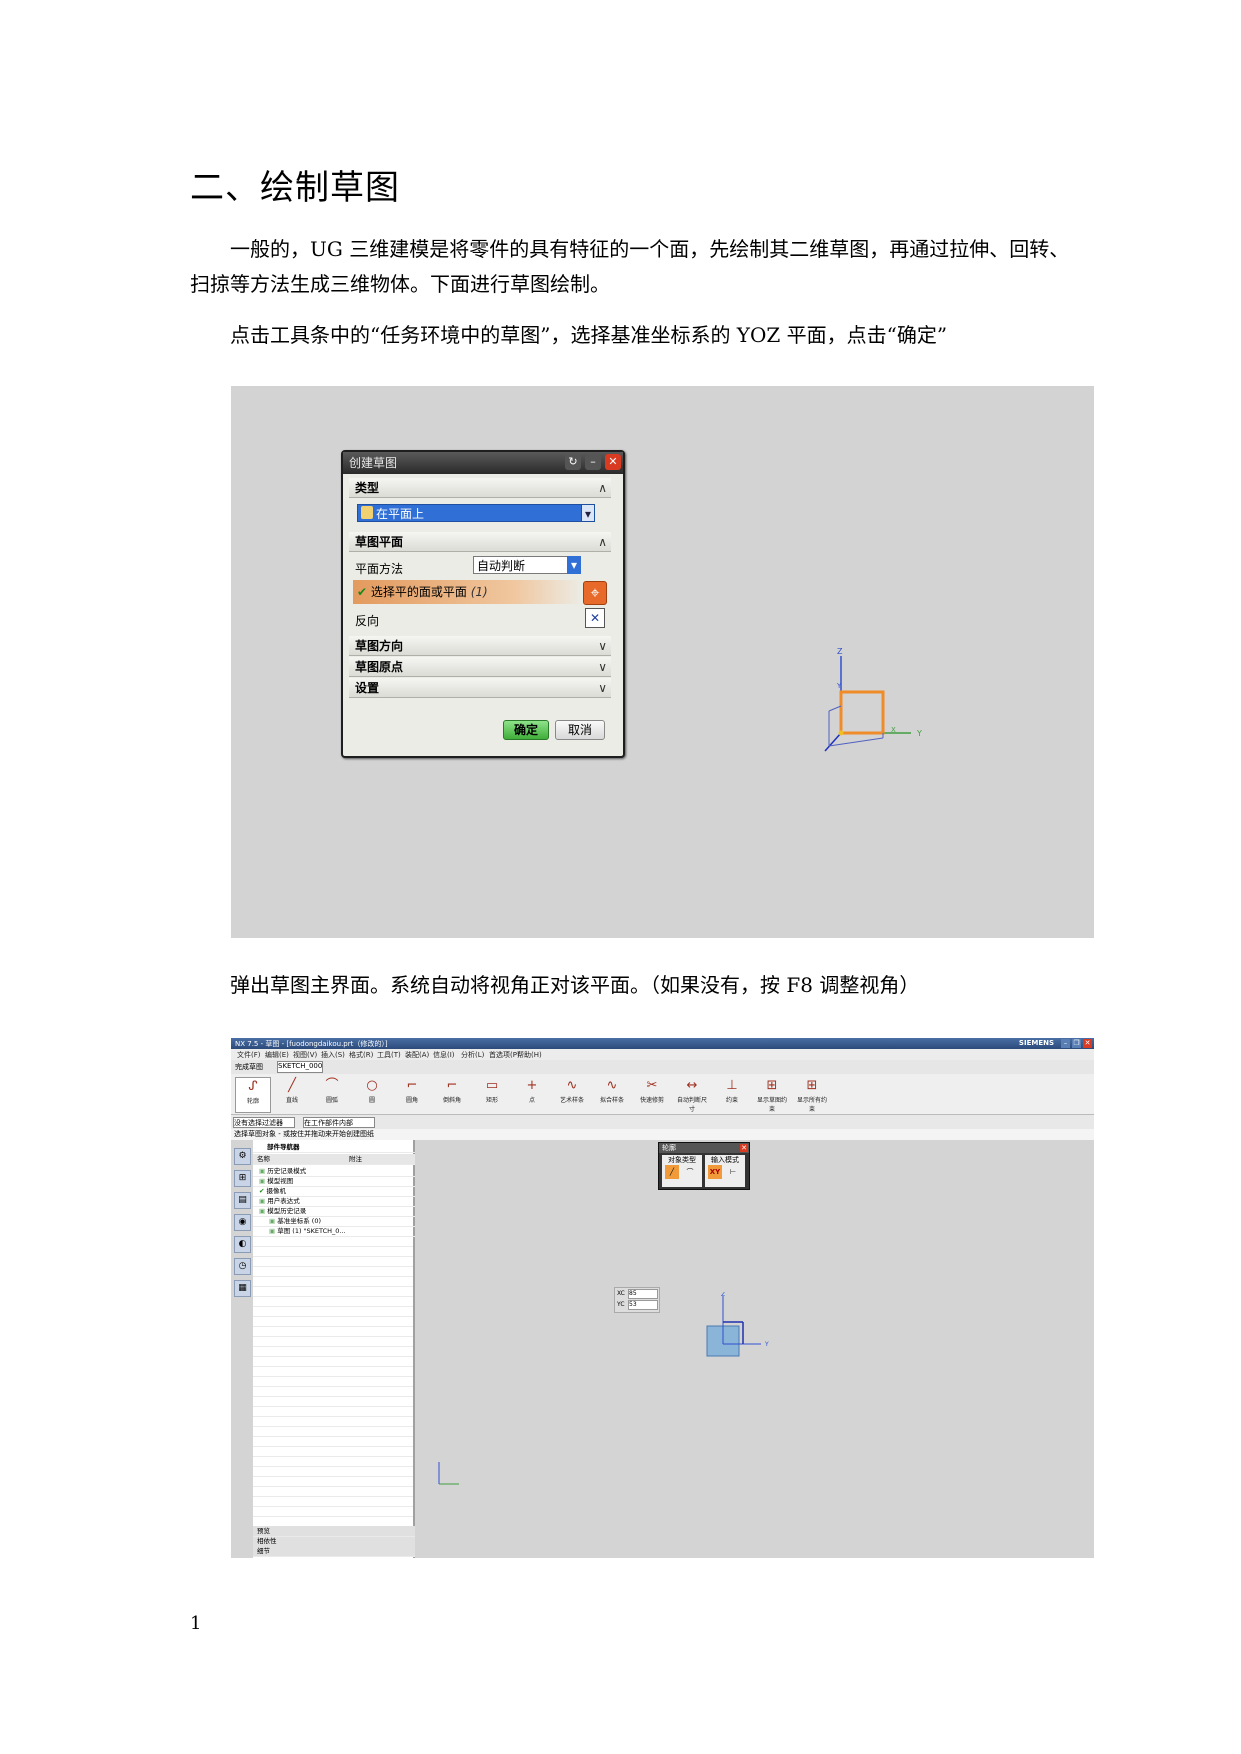  I want to click on type-section-header: 类型 ∧, so click(480, 488).